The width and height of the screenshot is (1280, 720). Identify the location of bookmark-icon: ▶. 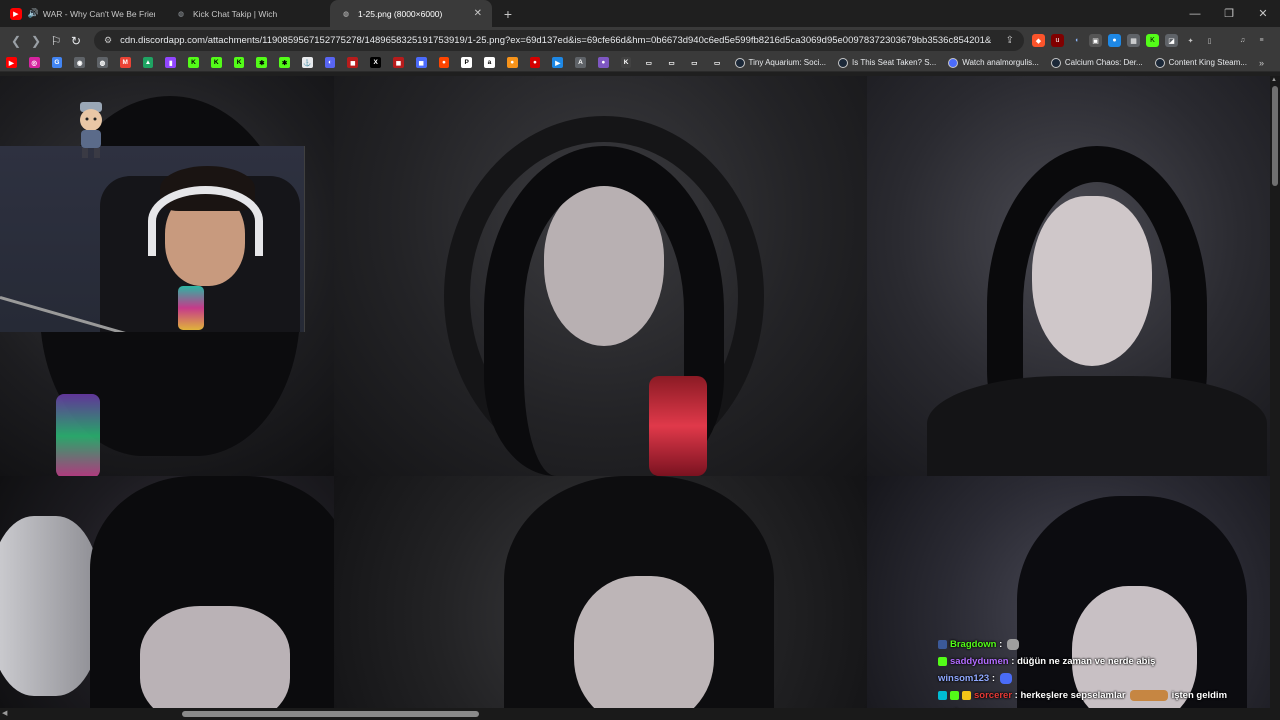
(558, 62).